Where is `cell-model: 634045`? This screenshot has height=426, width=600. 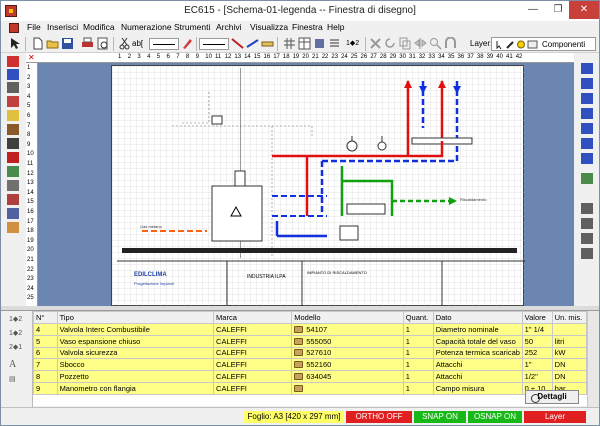
cell-model: 634045 is located at coordinates (347, 376).